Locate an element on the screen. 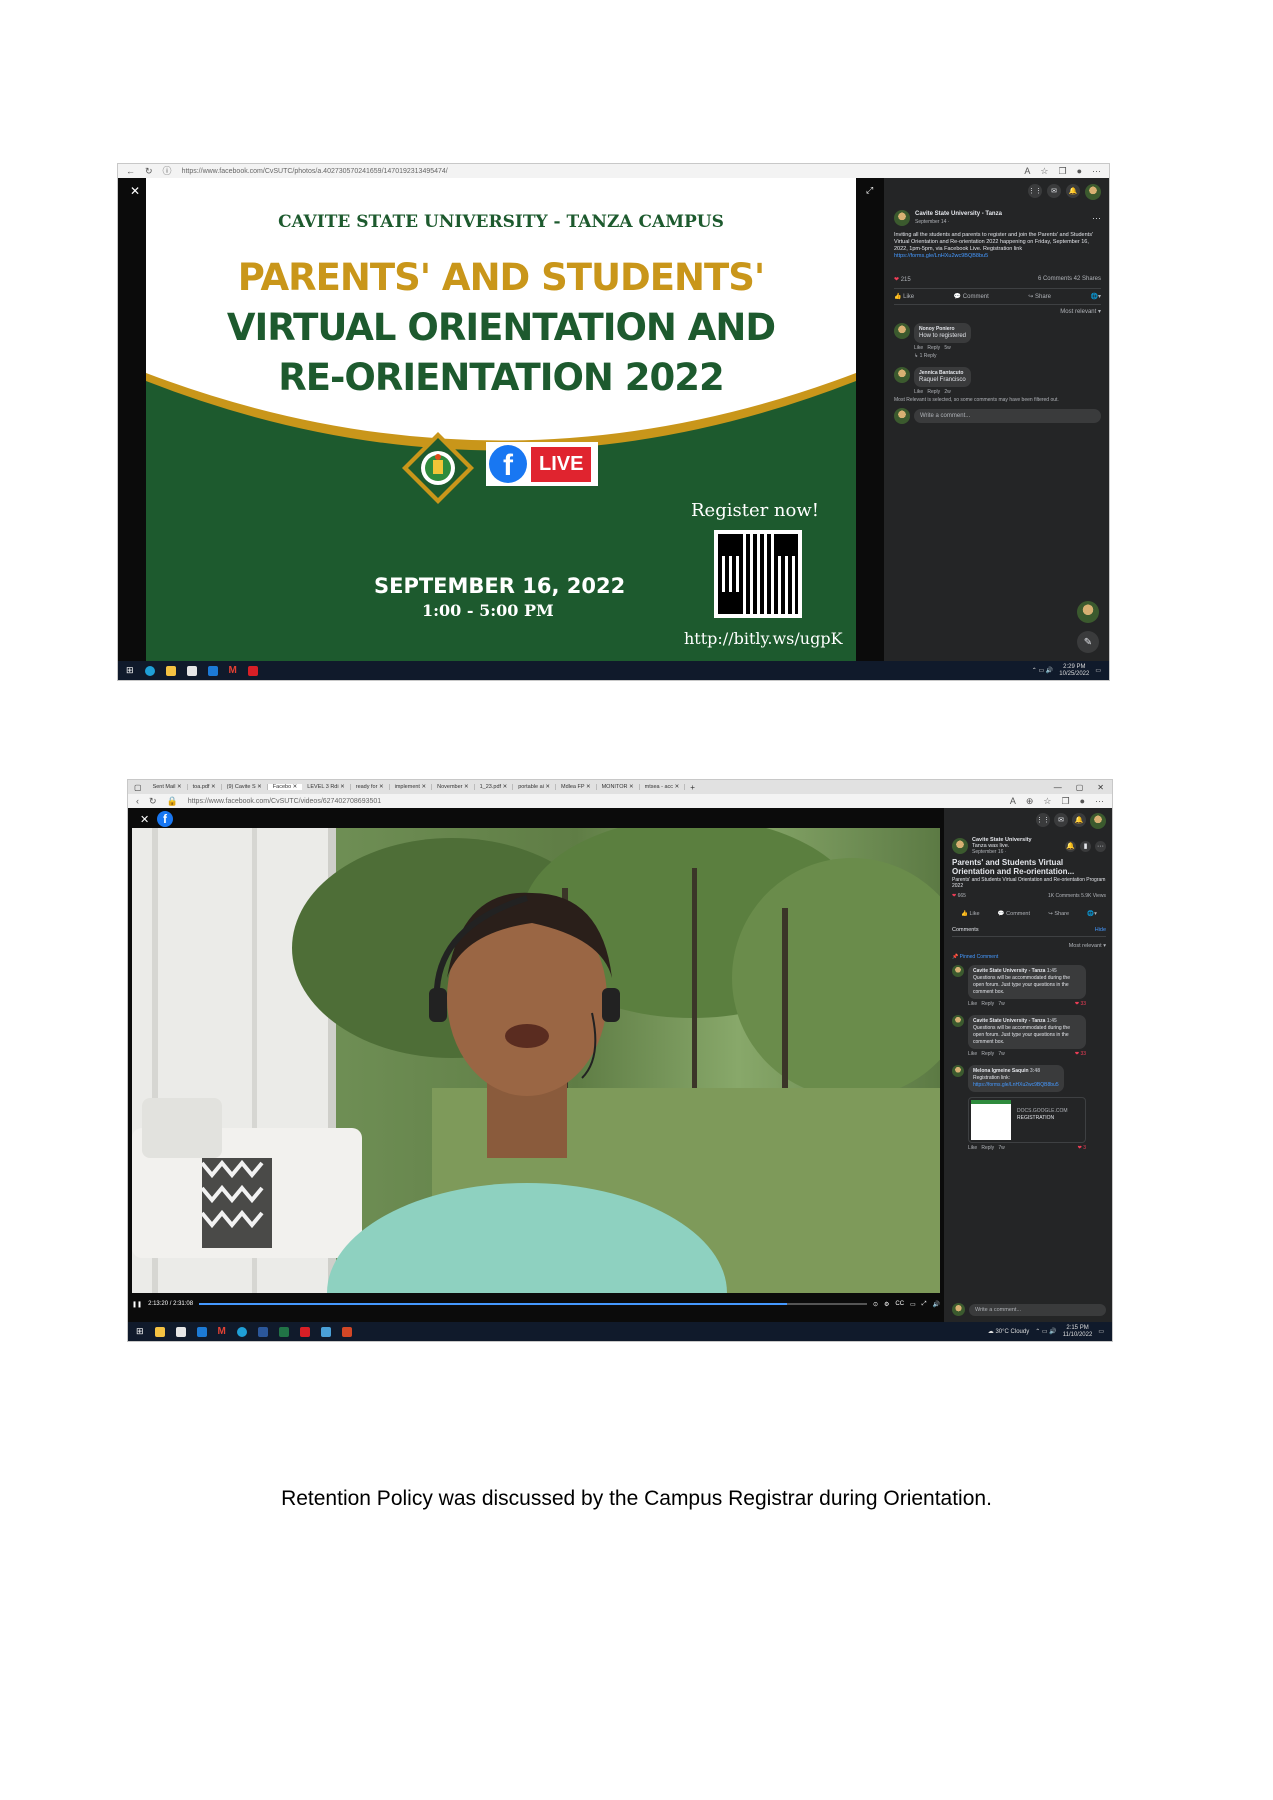 The image size is (1273, 1800). commenter-name: Melona Igmeine Saquin is located at coordinates (1001, 1071).